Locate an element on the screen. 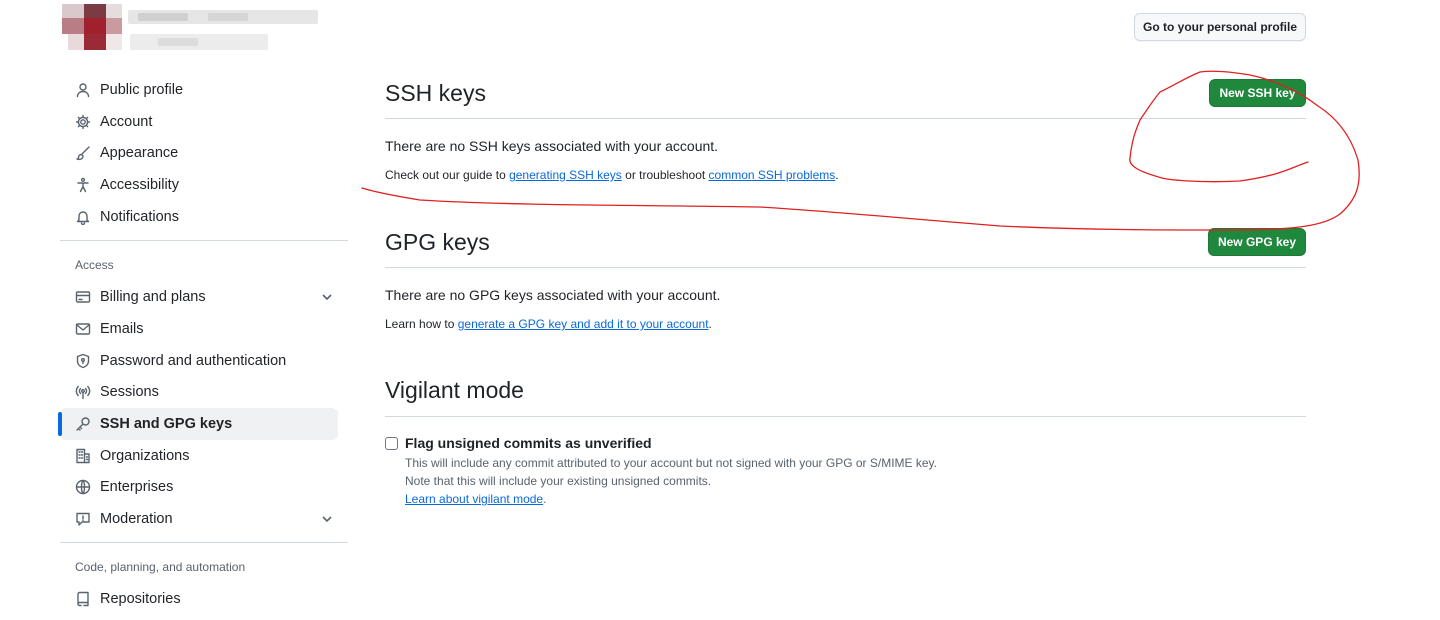 The height and width of the screenshot is (620, 1440). person-icon is located at coordinates (83, 90).